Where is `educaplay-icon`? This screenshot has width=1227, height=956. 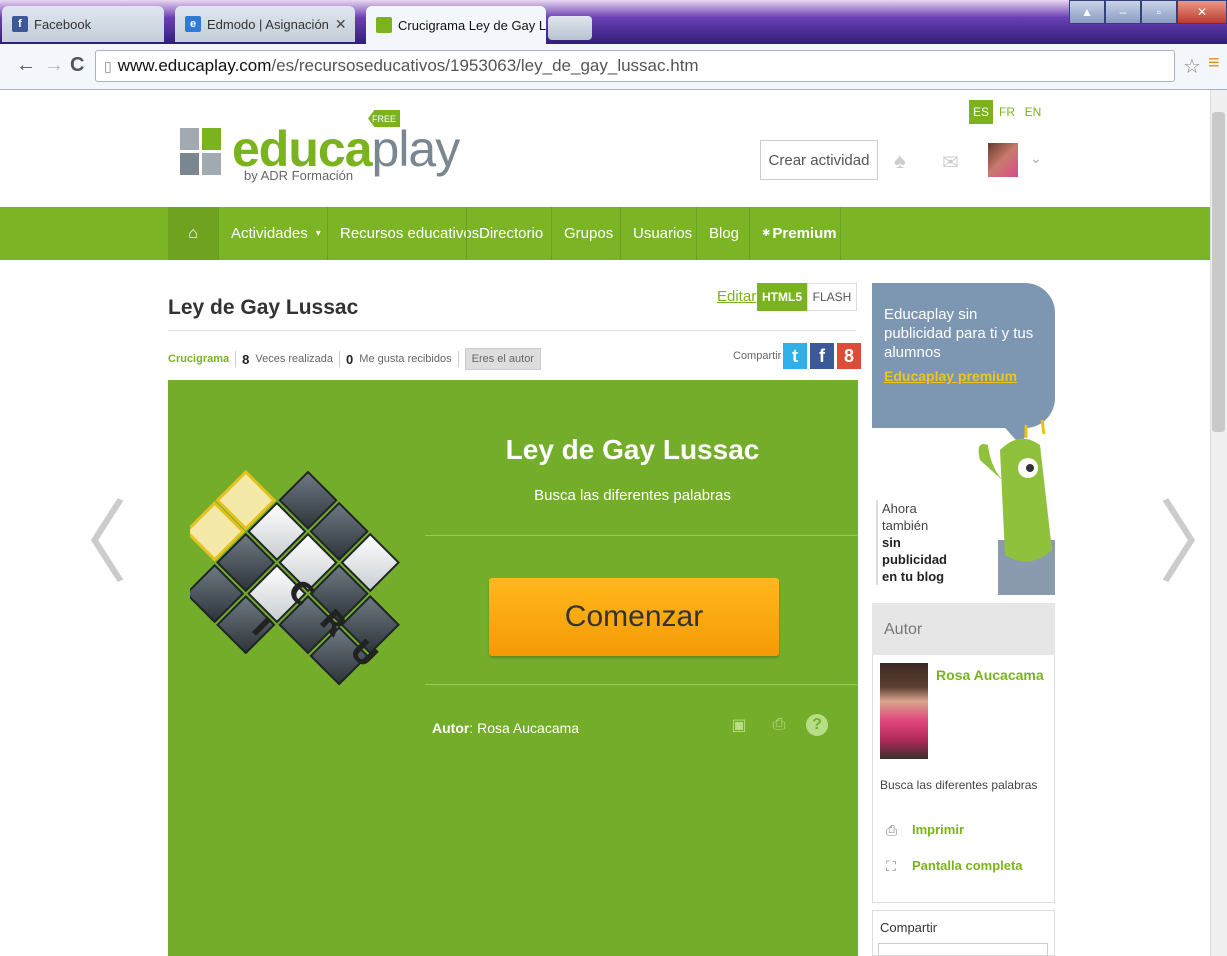 educaplay-icon is located at coordinates (384, 25).